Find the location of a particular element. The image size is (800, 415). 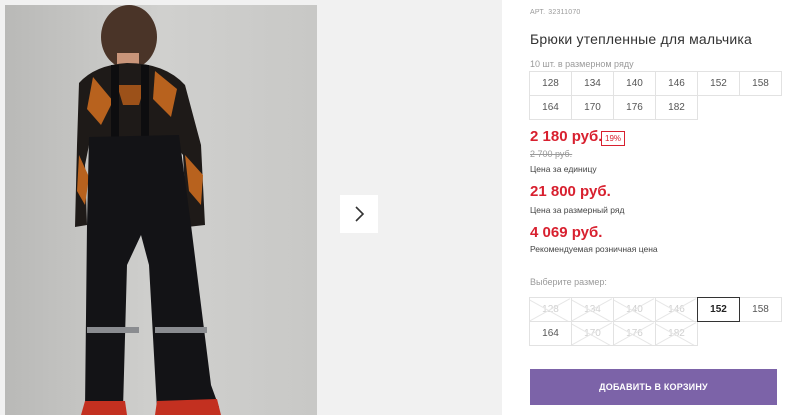

size-option-unavailable: 182 is located at coordinates (676, 333).